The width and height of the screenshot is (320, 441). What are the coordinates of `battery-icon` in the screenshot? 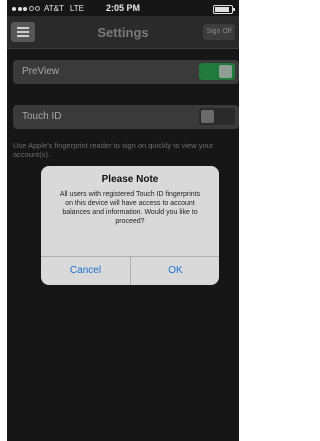 It's located at (224, 9).